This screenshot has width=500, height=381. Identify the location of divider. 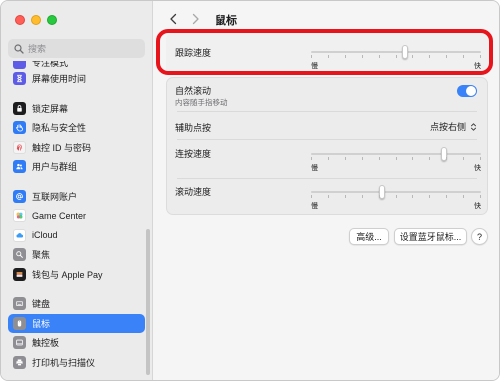
(327, 178).